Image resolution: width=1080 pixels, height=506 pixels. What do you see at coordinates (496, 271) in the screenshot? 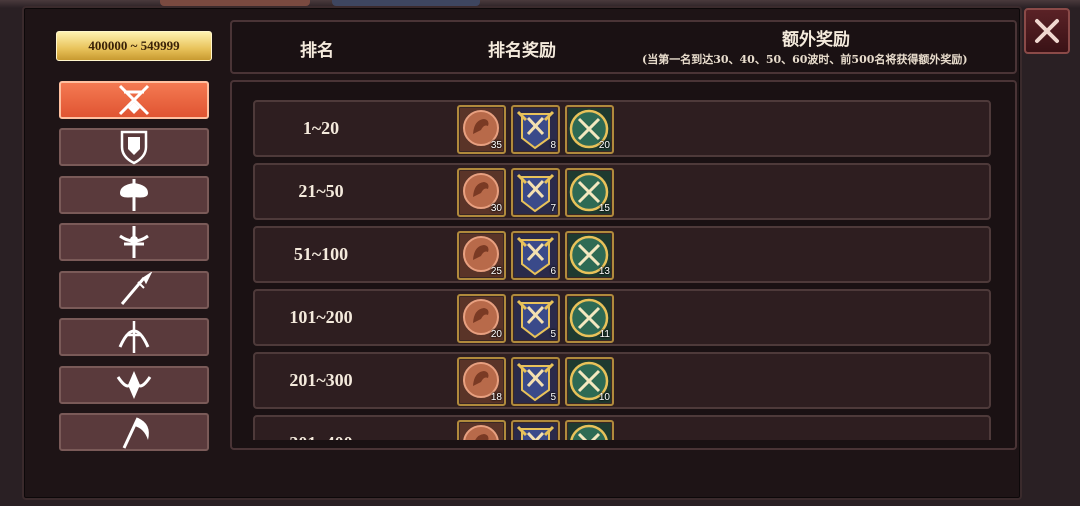
I see `reward-quantity: 25` at bounding box center [496, 271].